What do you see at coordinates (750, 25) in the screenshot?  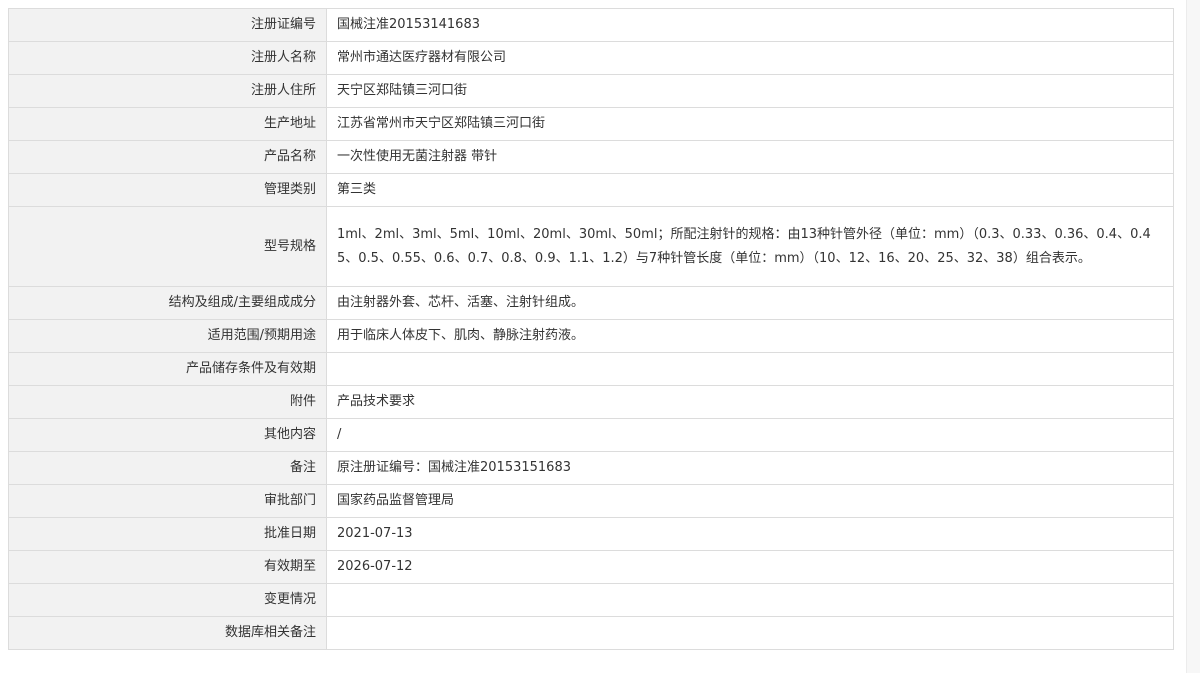 I see `row-value: 国械注准20153141683` at bounding box center [750, 25].